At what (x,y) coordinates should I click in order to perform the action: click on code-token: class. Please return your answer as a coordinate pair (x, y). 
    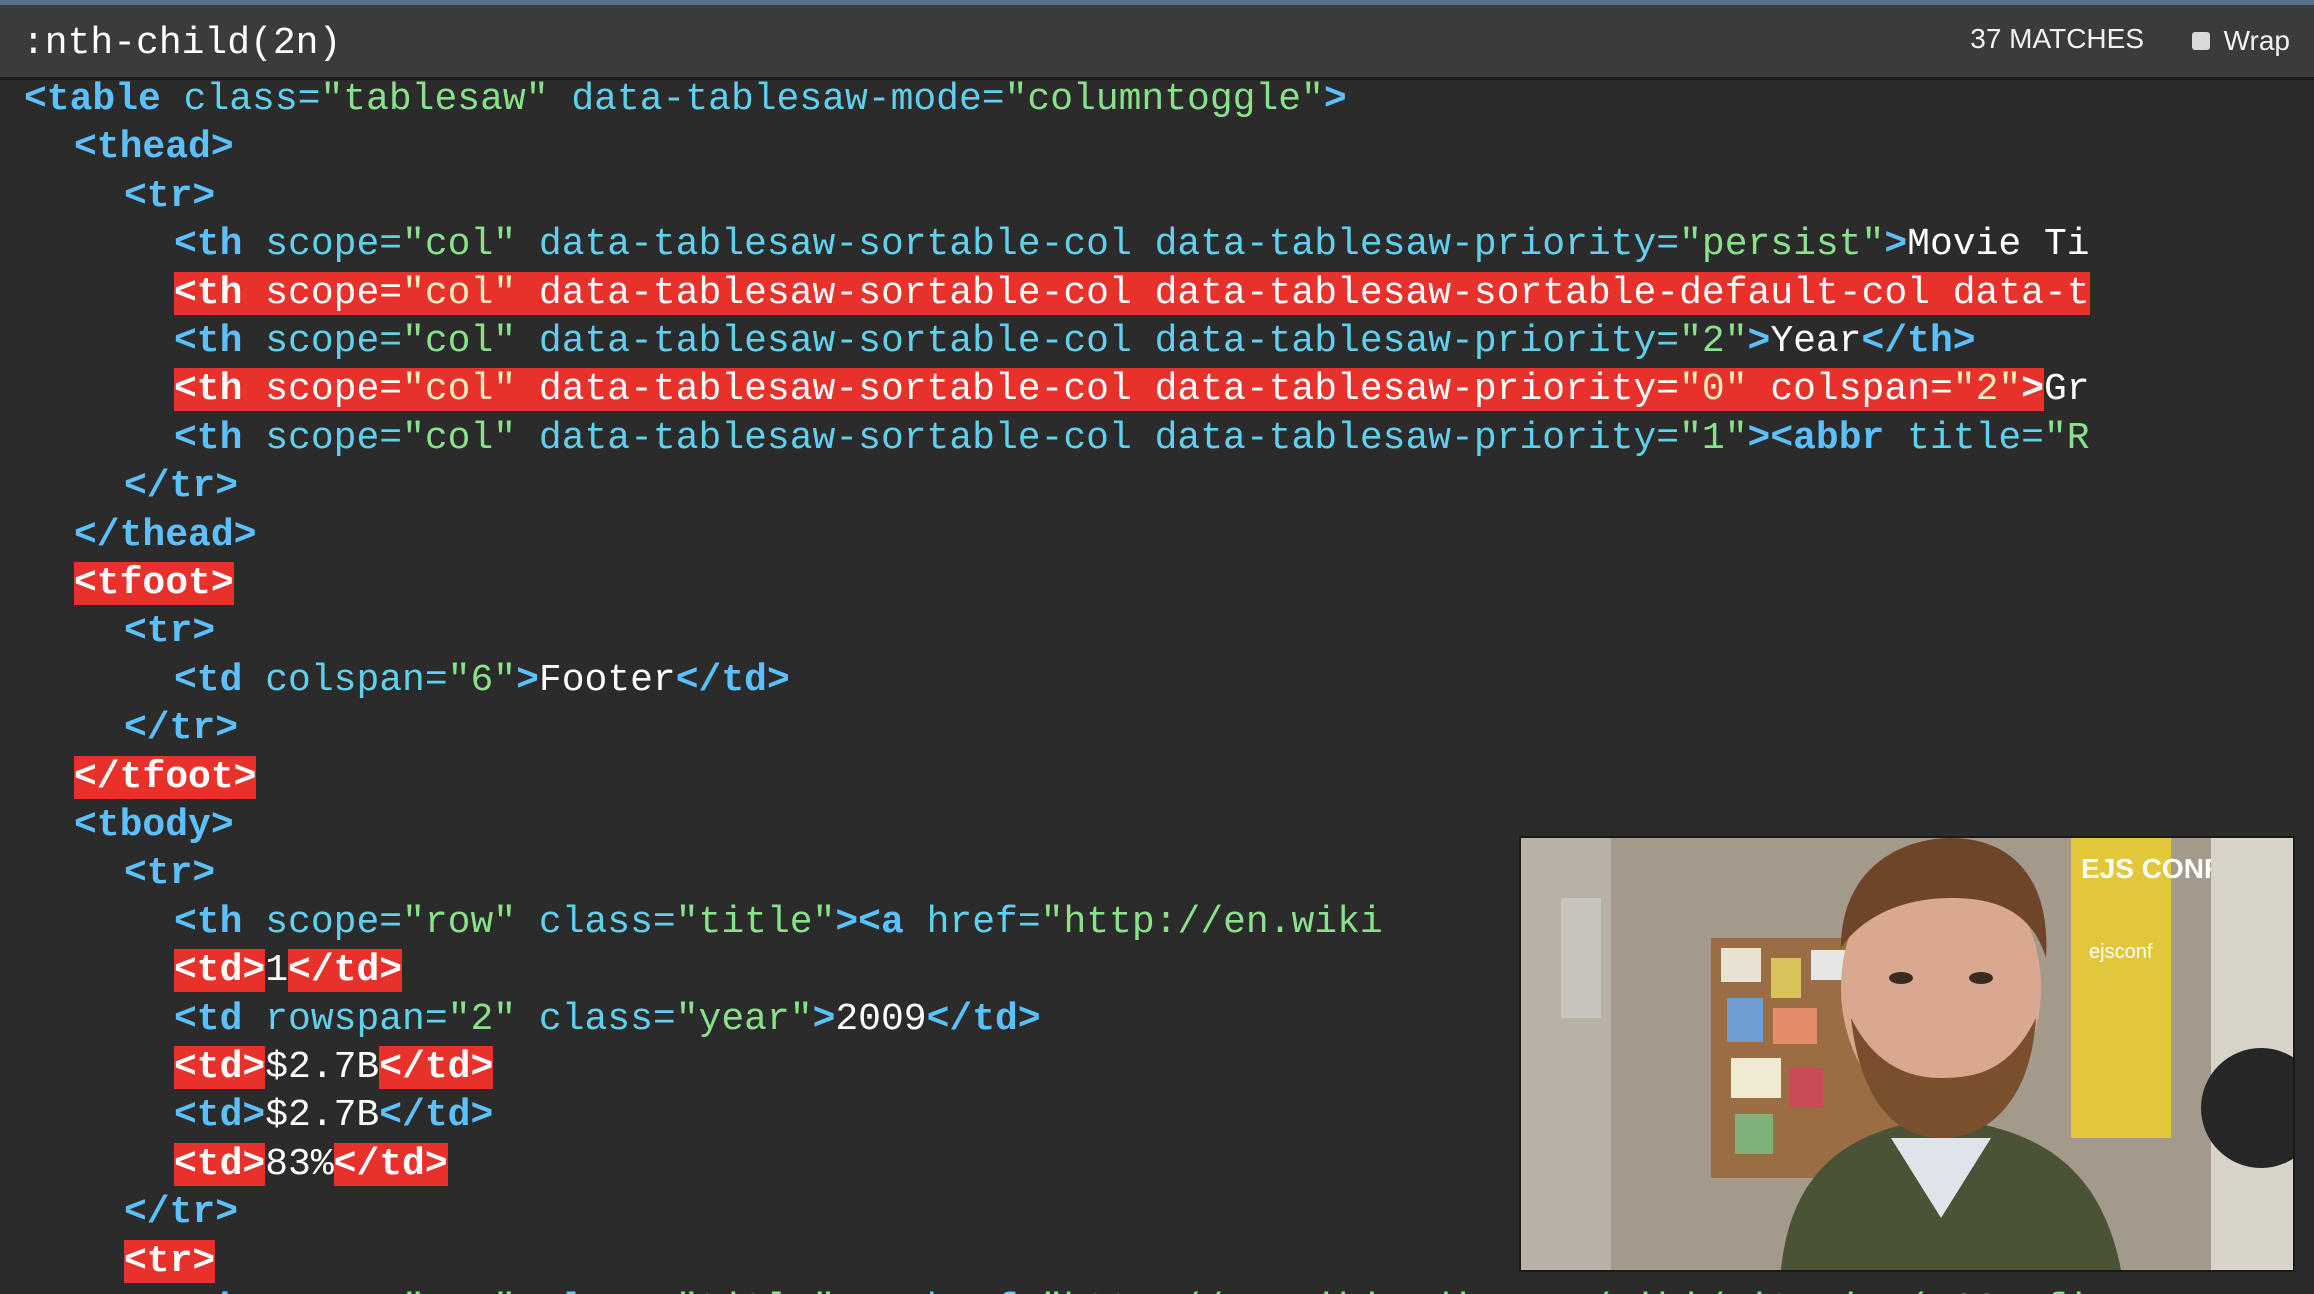
    Looking at the image, I should click on (584, 1019).